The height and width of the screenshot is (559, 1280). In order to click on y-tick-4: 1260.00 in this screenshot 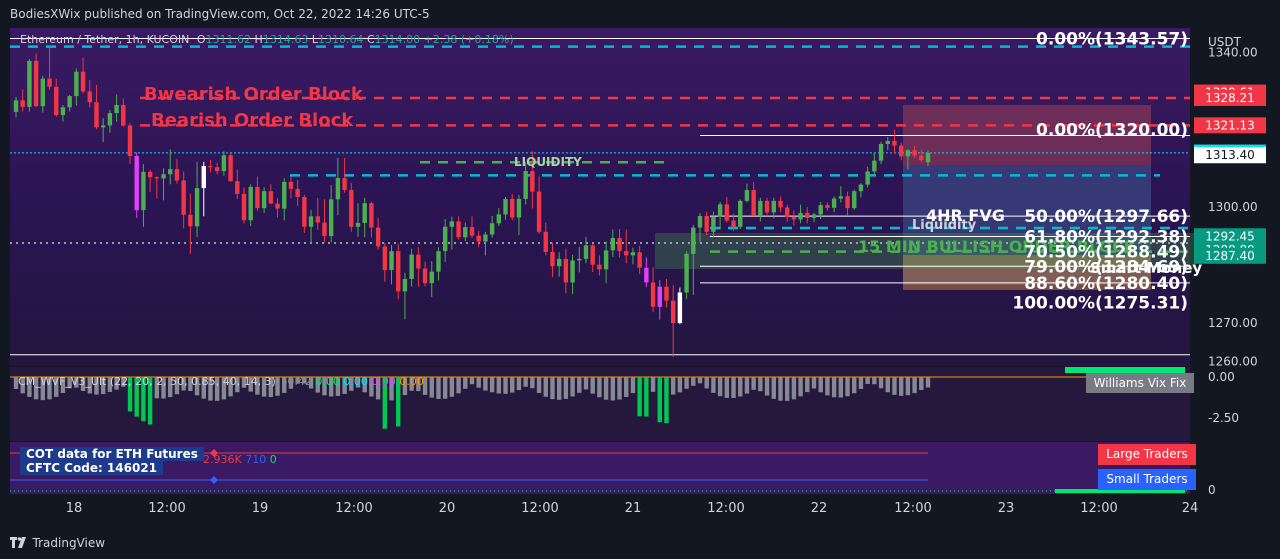, I will do `click(1233, 362)`.